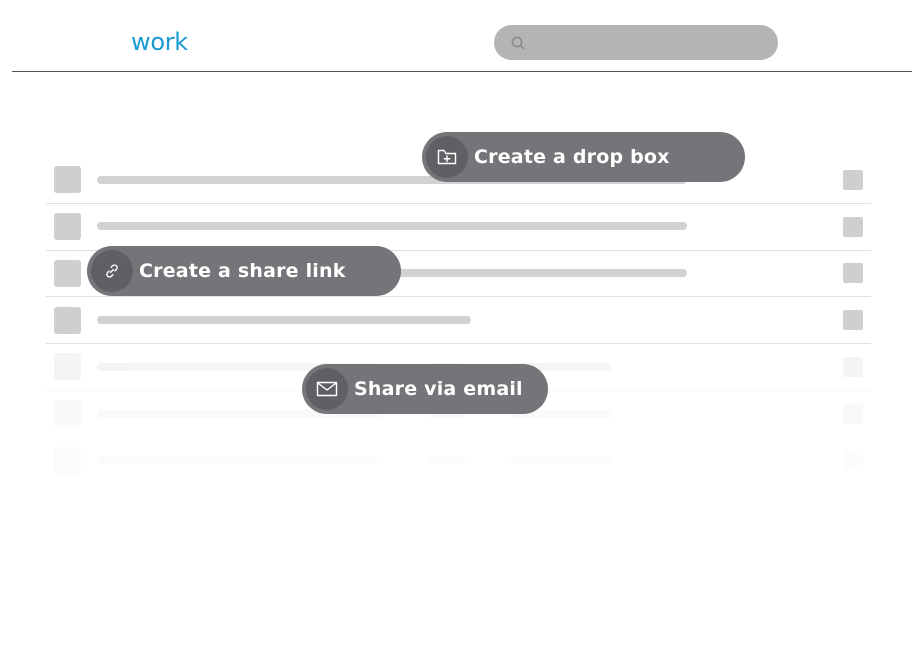 This screenshot has width=924, height=645. I want to click on create-drop-box-label: Create a drop box, so click(572, 157).